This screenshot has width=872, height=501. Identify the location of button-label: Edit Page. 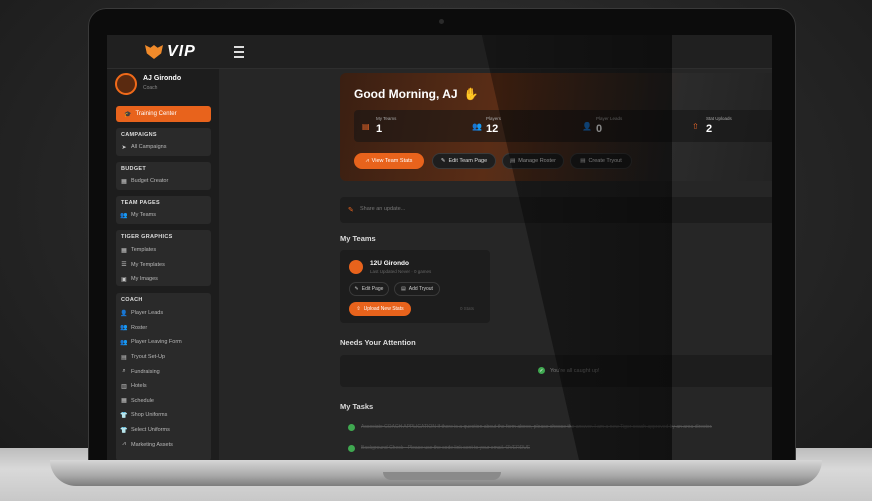
(372, 289).